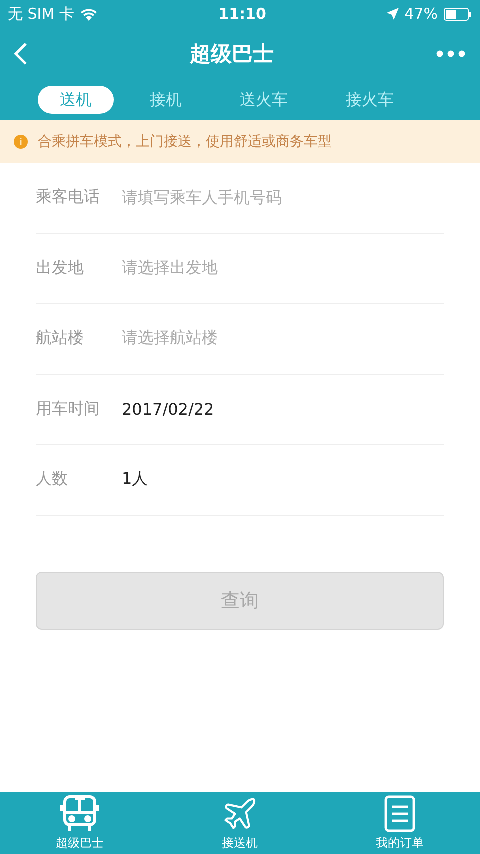  I want to click on tab: 送火车, so click(264, 100).